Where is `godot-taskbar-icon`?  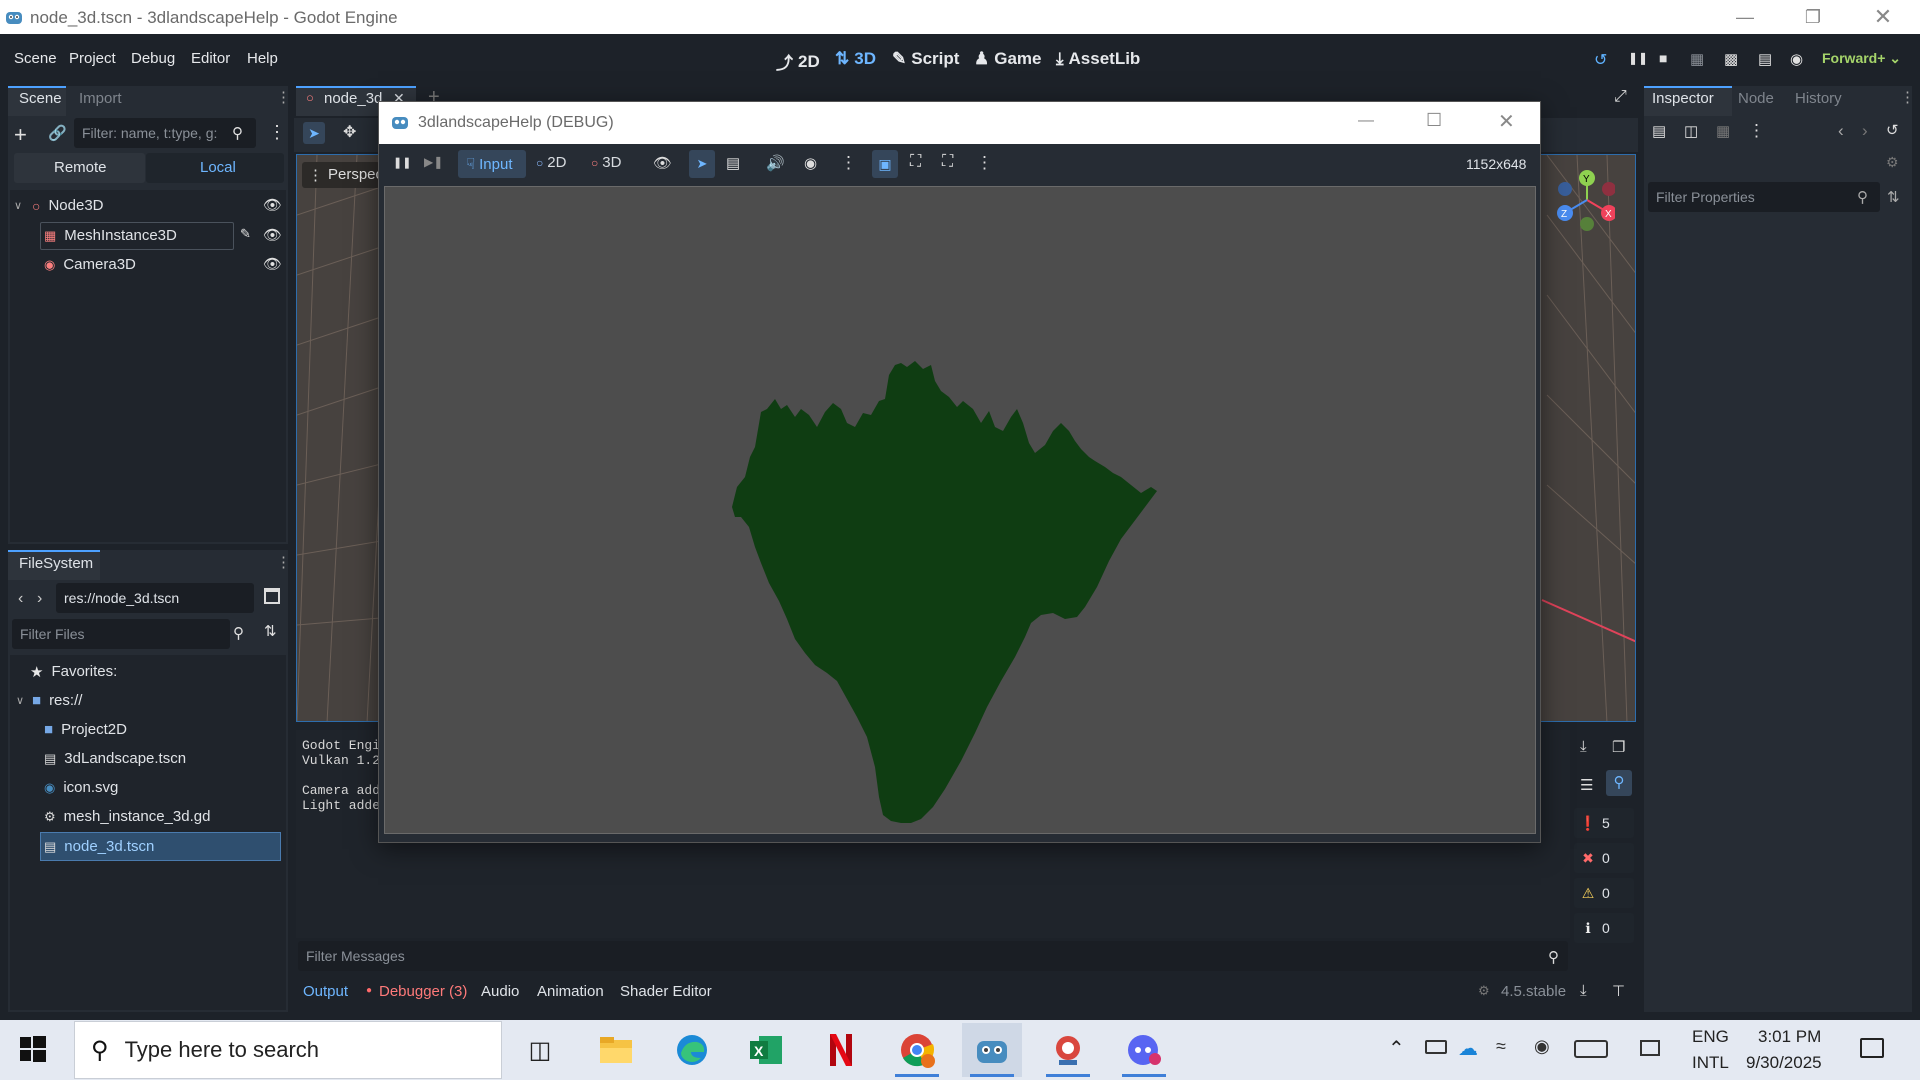
godot-taskbar-icon is located at coordinates (992, 1050).